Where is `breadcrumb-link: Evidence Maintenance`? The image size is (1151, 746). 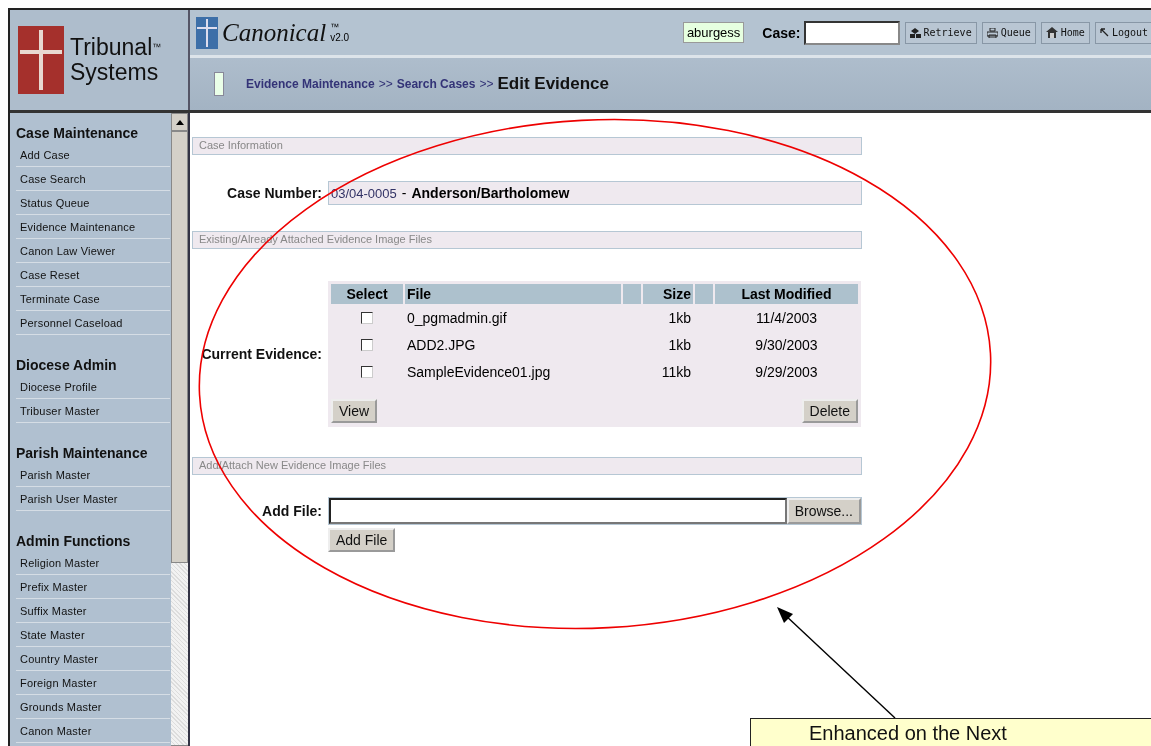
breadcrumb-link: Evidence Maintenance is located at coordinates (310, 84).